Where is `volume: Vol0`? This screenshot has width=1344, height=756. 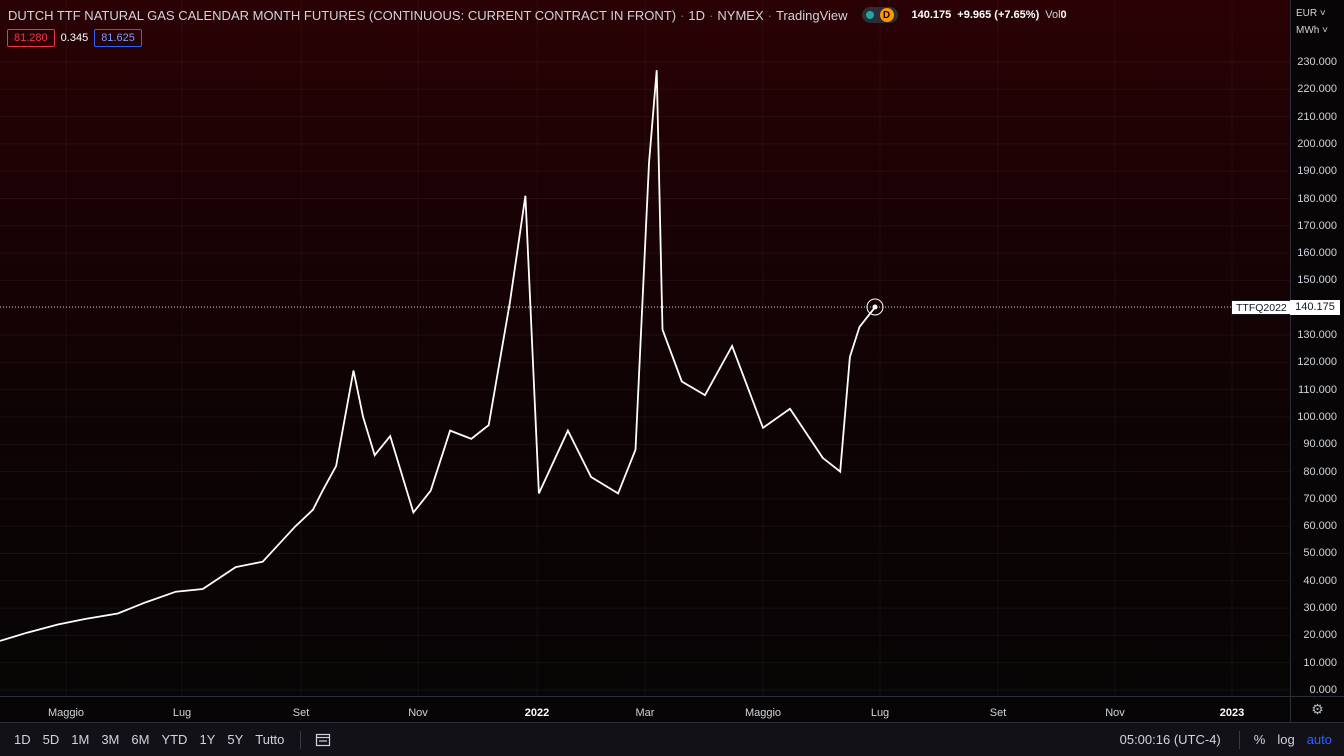
volume: Vol0 is located at coordinates (1056, 15).